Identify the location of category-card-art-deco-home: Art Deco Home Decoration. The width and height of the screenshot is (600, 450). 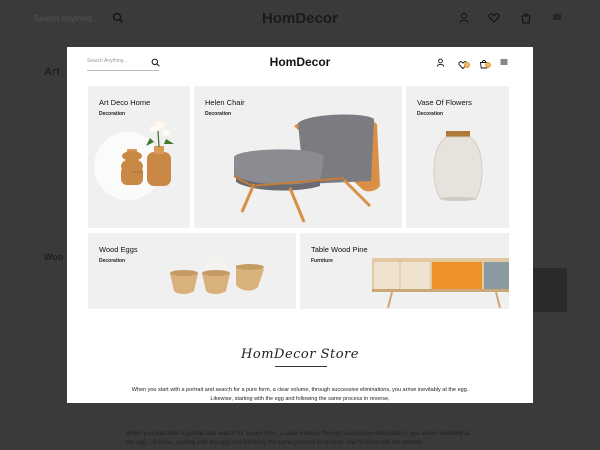
(139, 157).